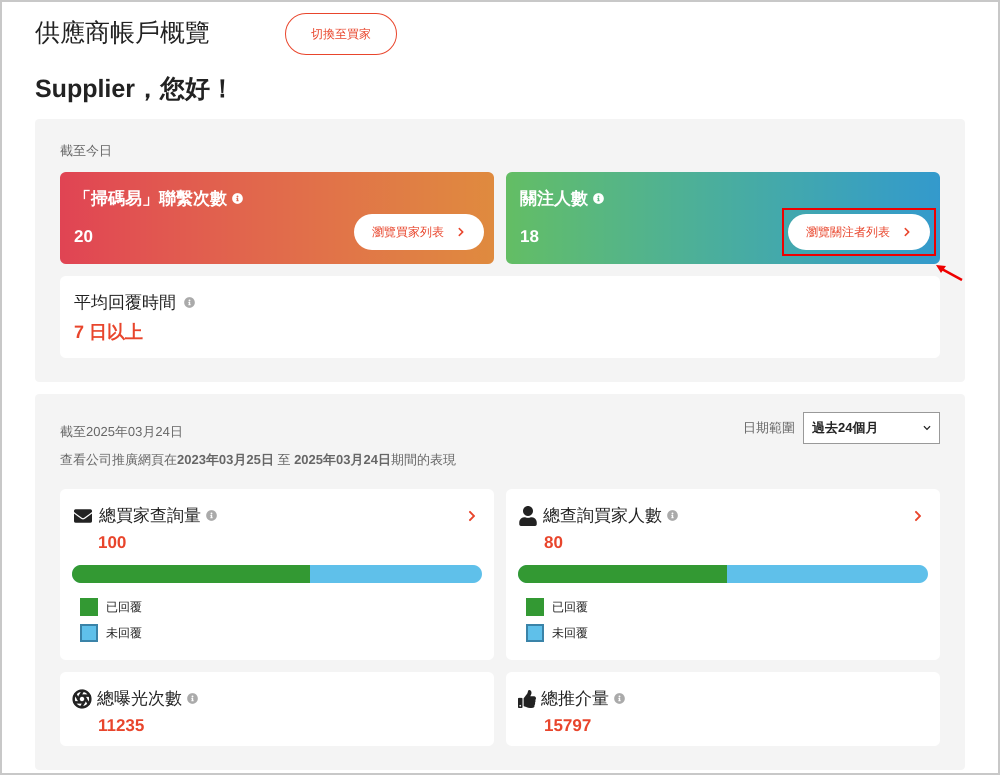  What do you see at coordinates (258, 459) in the screenshot?
I see `period-description: 查看公司推廣網頁在2023年03月25日 至 2025年03月24日期間的表現` at bounding box center [258, 459].